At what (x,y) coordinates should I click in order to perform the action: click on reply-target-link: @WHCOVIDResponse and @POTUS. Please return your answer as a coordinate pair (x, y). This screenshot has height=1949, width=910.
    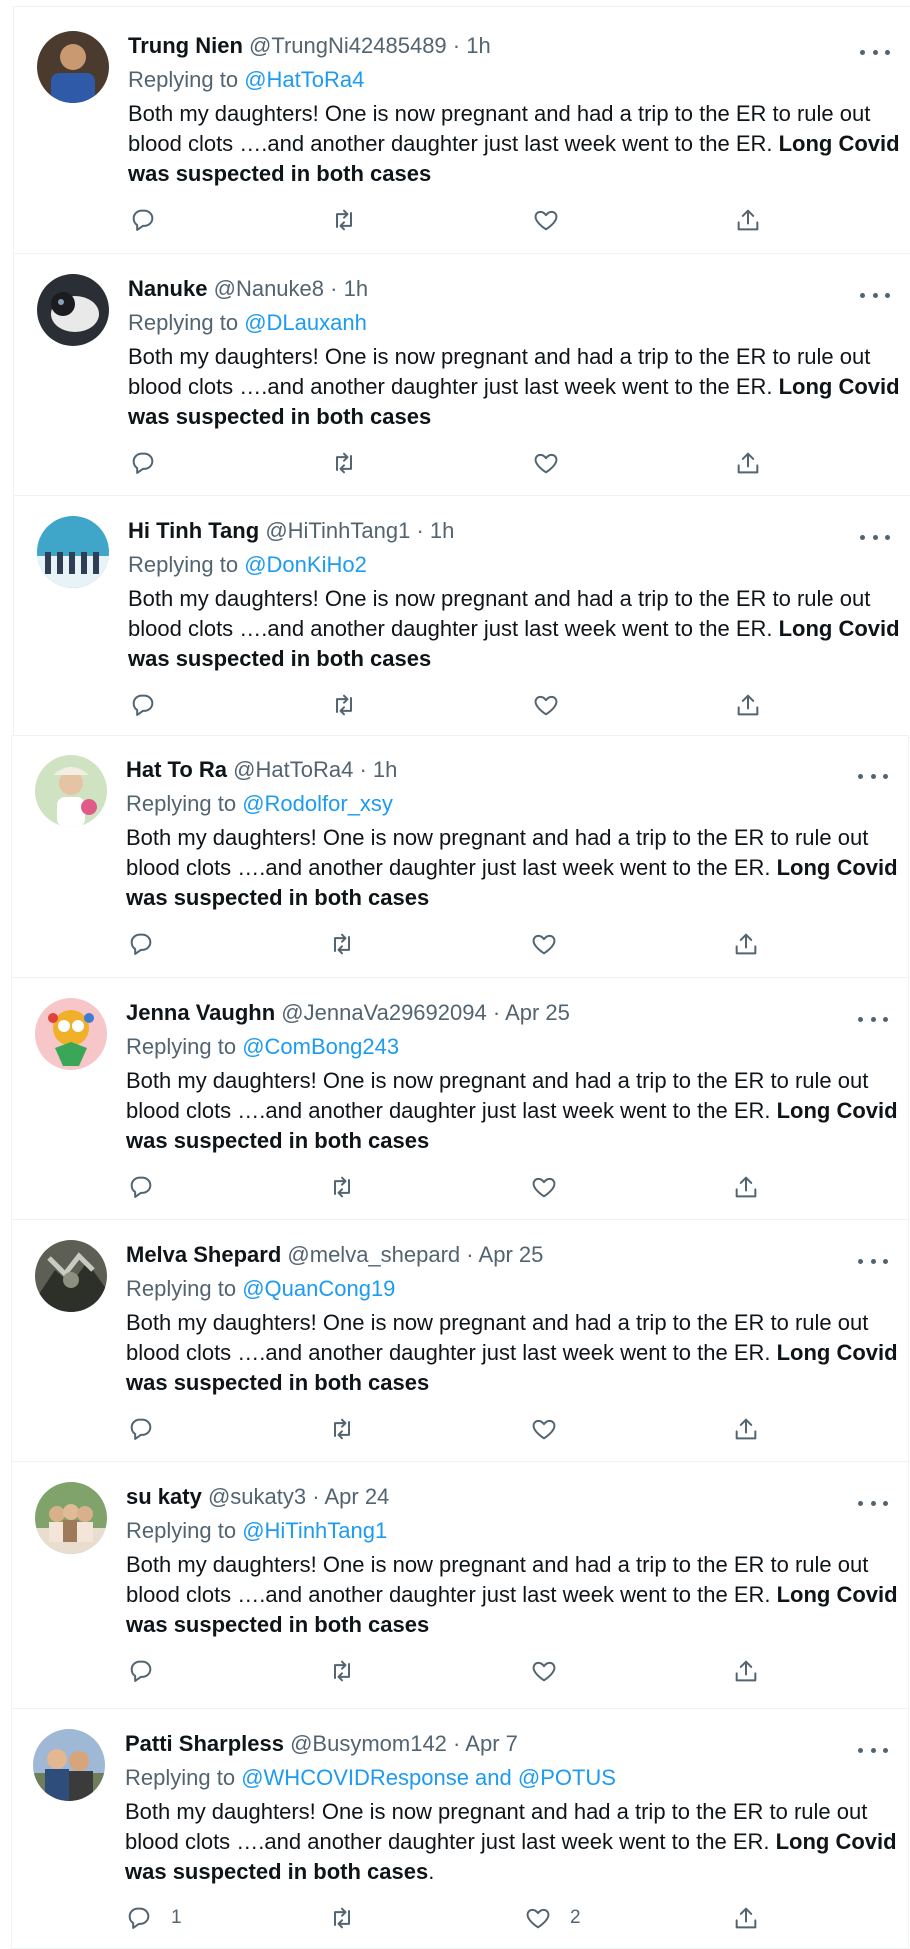
    Looking at the image, I should click on (428, 1777).